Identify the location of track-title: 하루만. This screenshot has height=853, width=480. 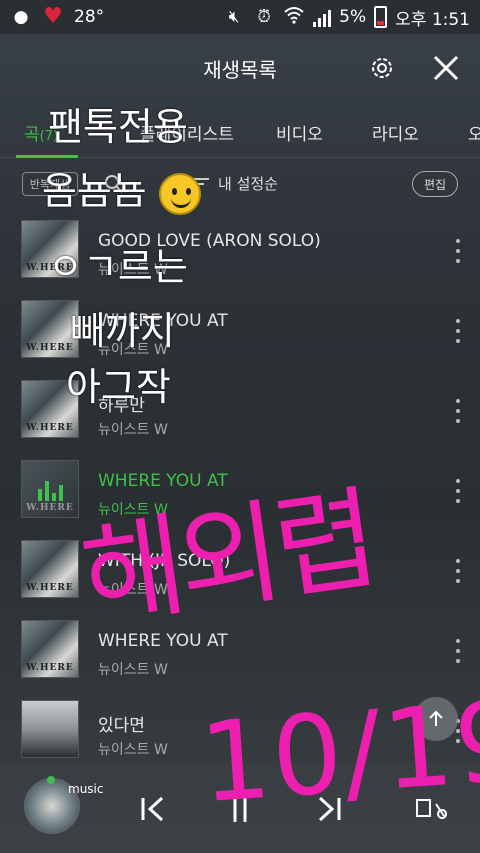
(121, 406).